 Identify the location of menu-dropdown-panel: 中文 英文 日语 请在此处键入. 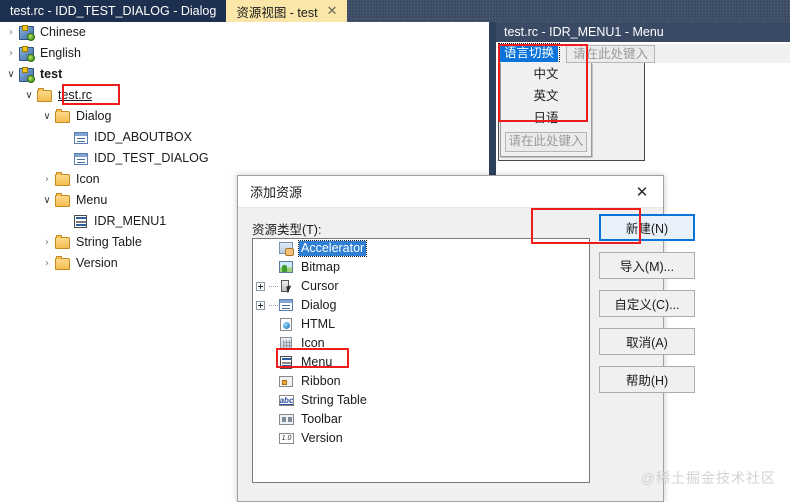
(546, 110).